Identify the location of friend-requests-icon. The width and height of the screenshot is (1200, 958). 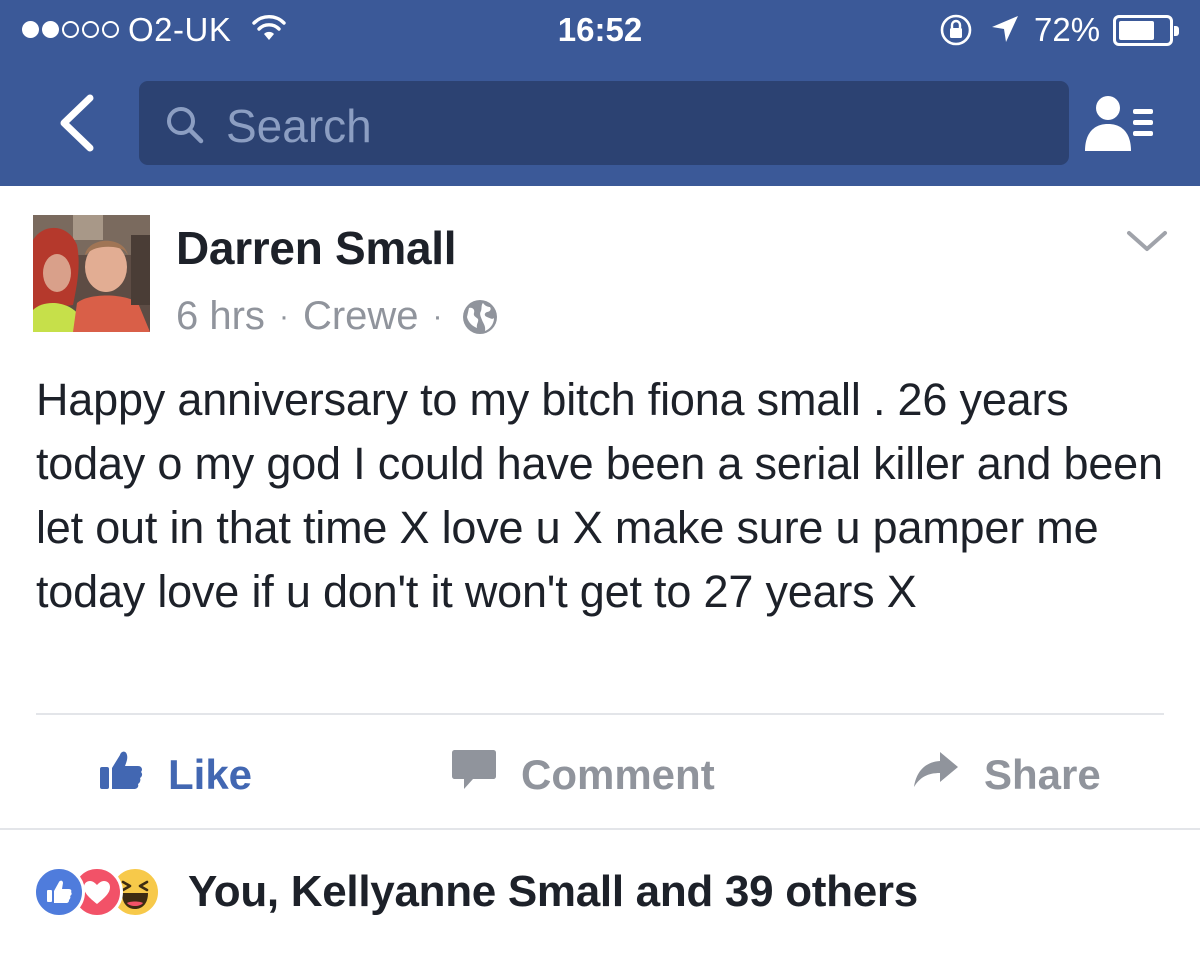
(1119, 123).